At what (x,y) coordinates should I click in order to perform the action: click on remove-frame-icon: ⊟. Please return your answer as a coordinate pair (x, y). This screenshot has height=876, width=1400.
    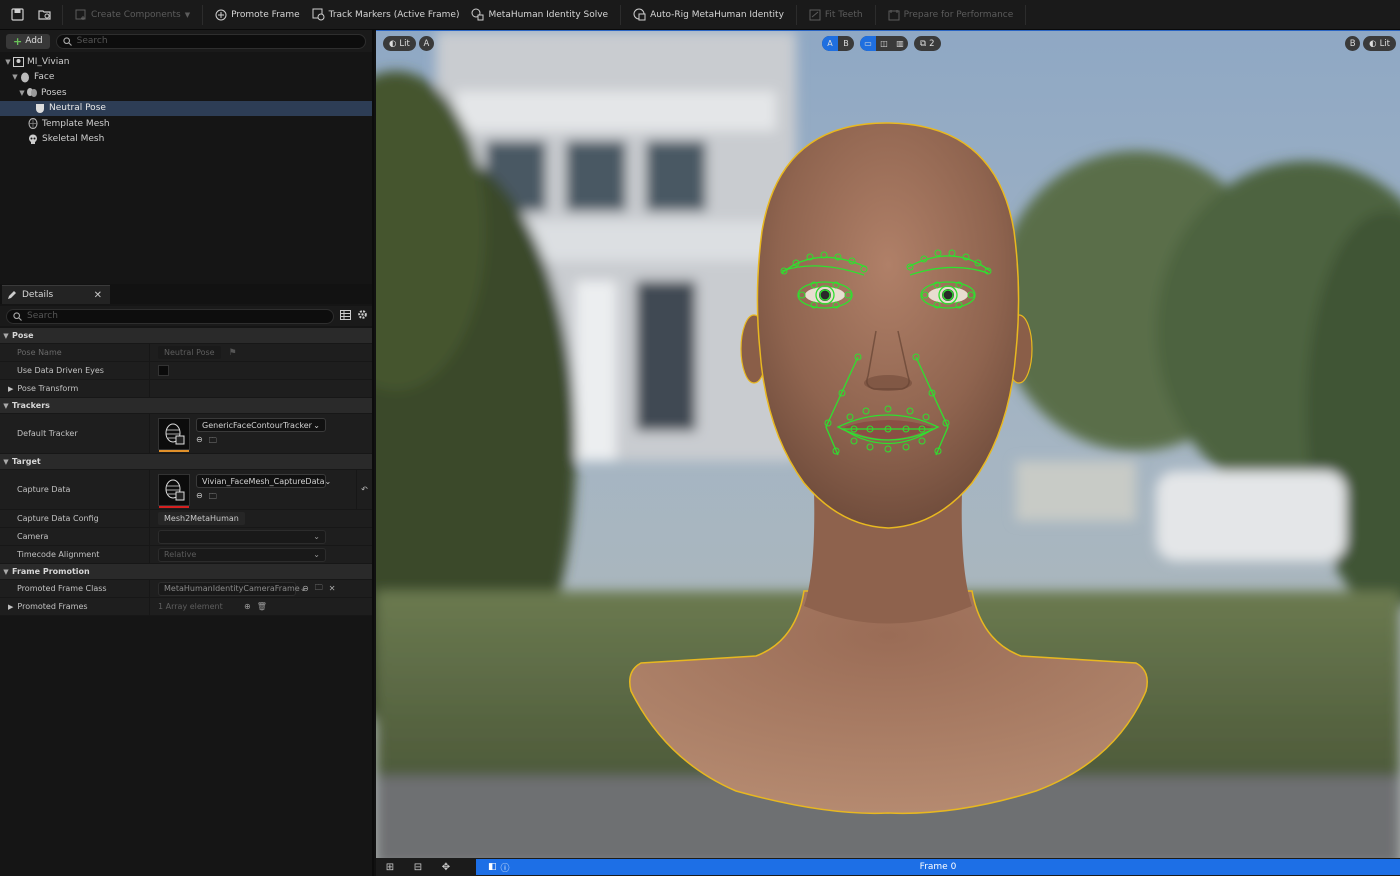
    Looking at the image, I should click on (418, 867).